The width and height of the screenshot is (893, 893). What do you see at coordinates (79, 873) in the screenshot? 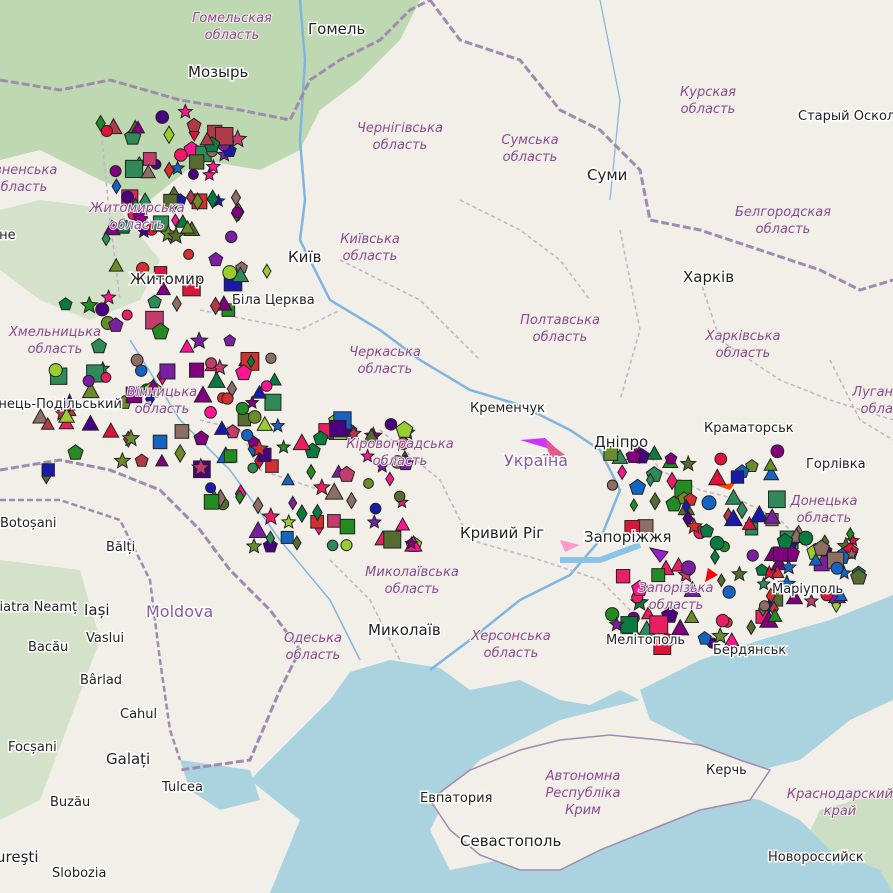
I see `city-slobozia: Slobozia` at bounding box center [79, 873].